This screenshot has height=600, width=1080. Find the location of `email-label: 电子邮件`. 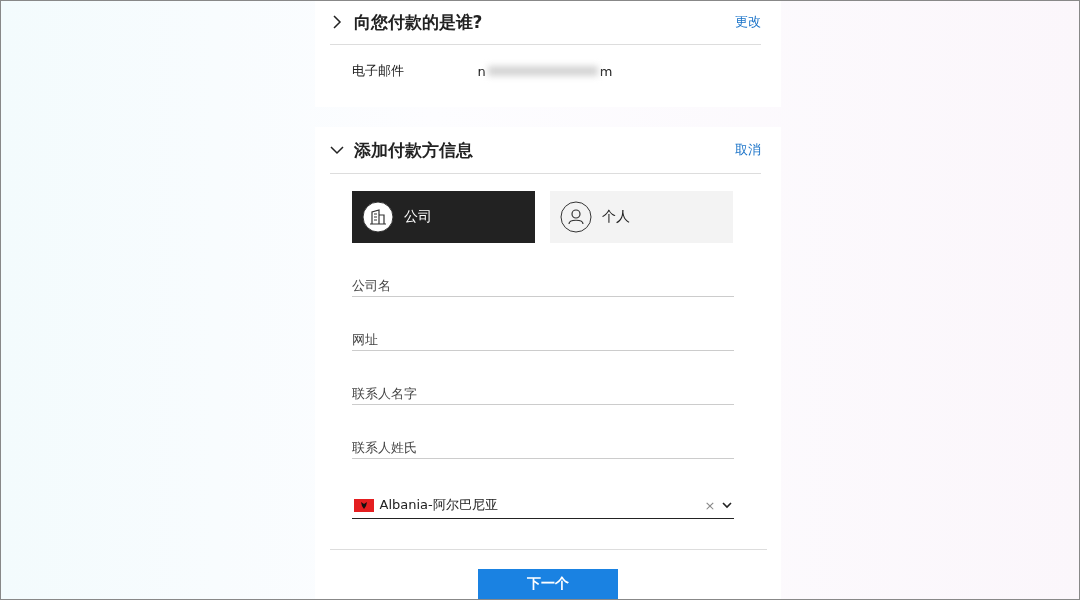

email-label: 电子邮件 is located at coordinates (378, 71).